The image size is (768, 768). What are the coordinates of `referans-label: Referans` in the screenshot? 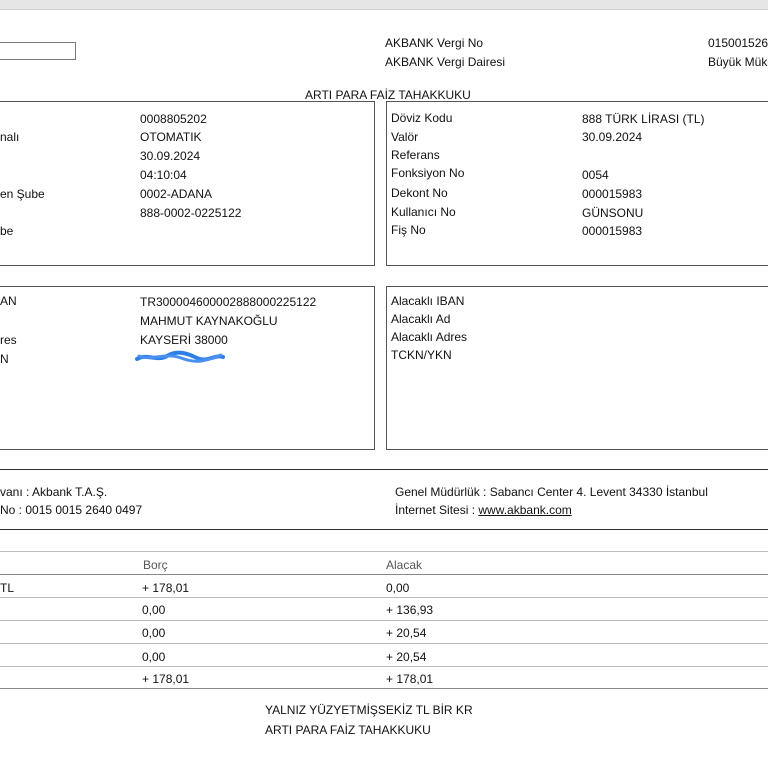 It's located at (415, 155).